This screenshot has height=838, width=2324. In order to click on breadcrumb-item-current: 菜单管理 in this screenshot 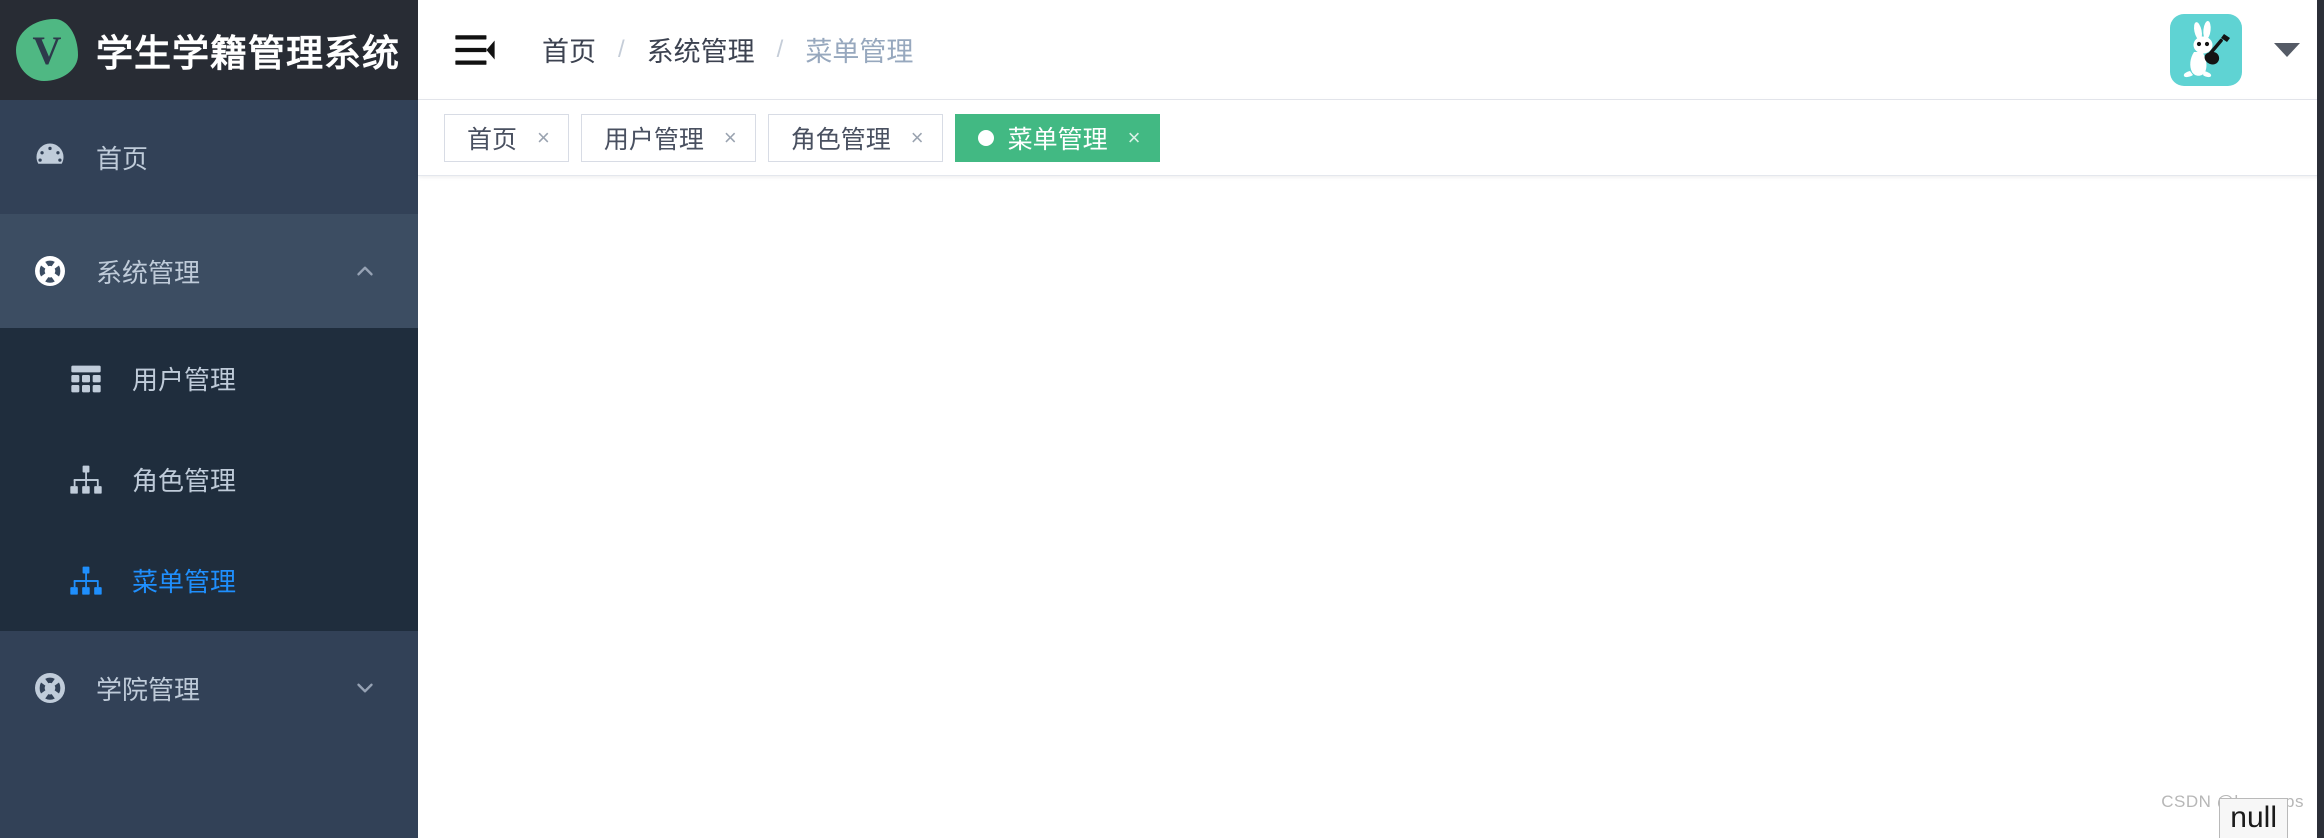, I will do `click(859, 52)`.